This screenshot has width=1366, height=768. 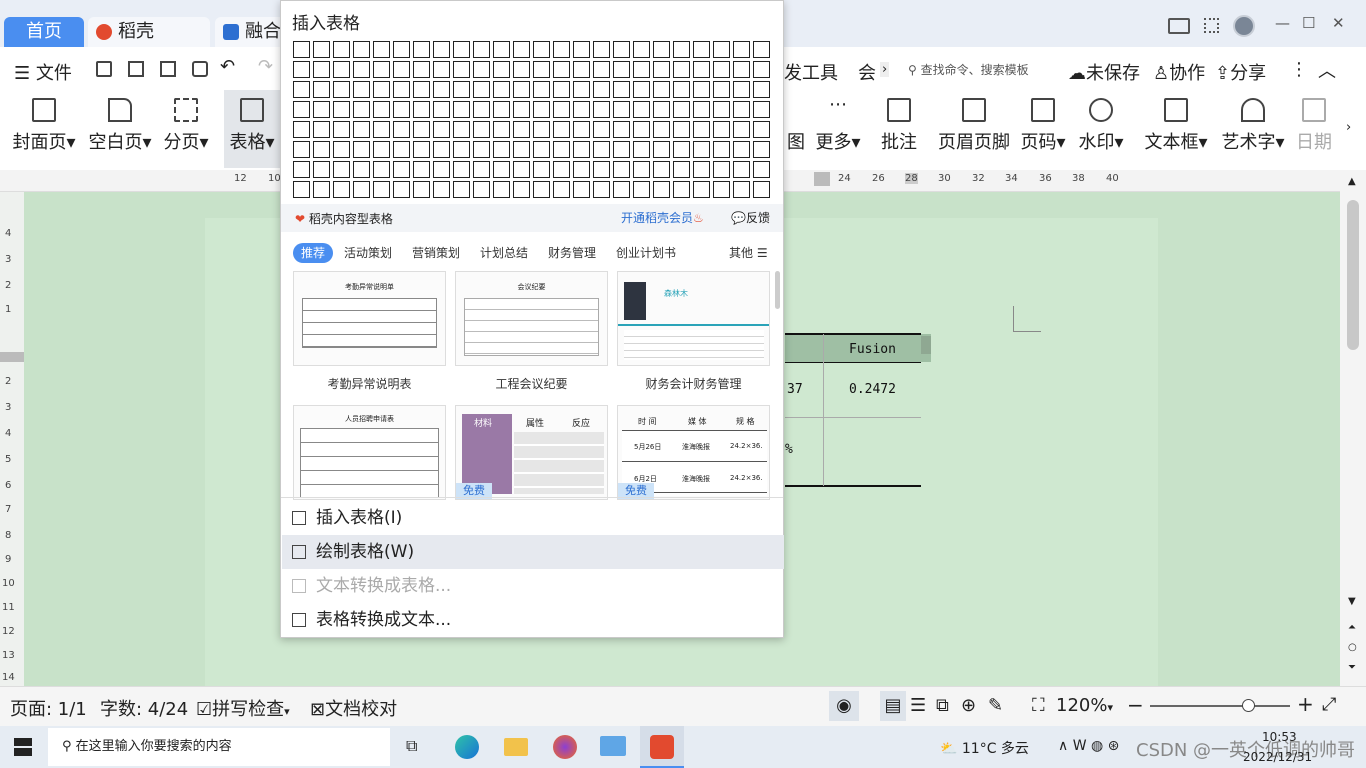 I want to click on layout-icon, so click(x=1179, y=26).